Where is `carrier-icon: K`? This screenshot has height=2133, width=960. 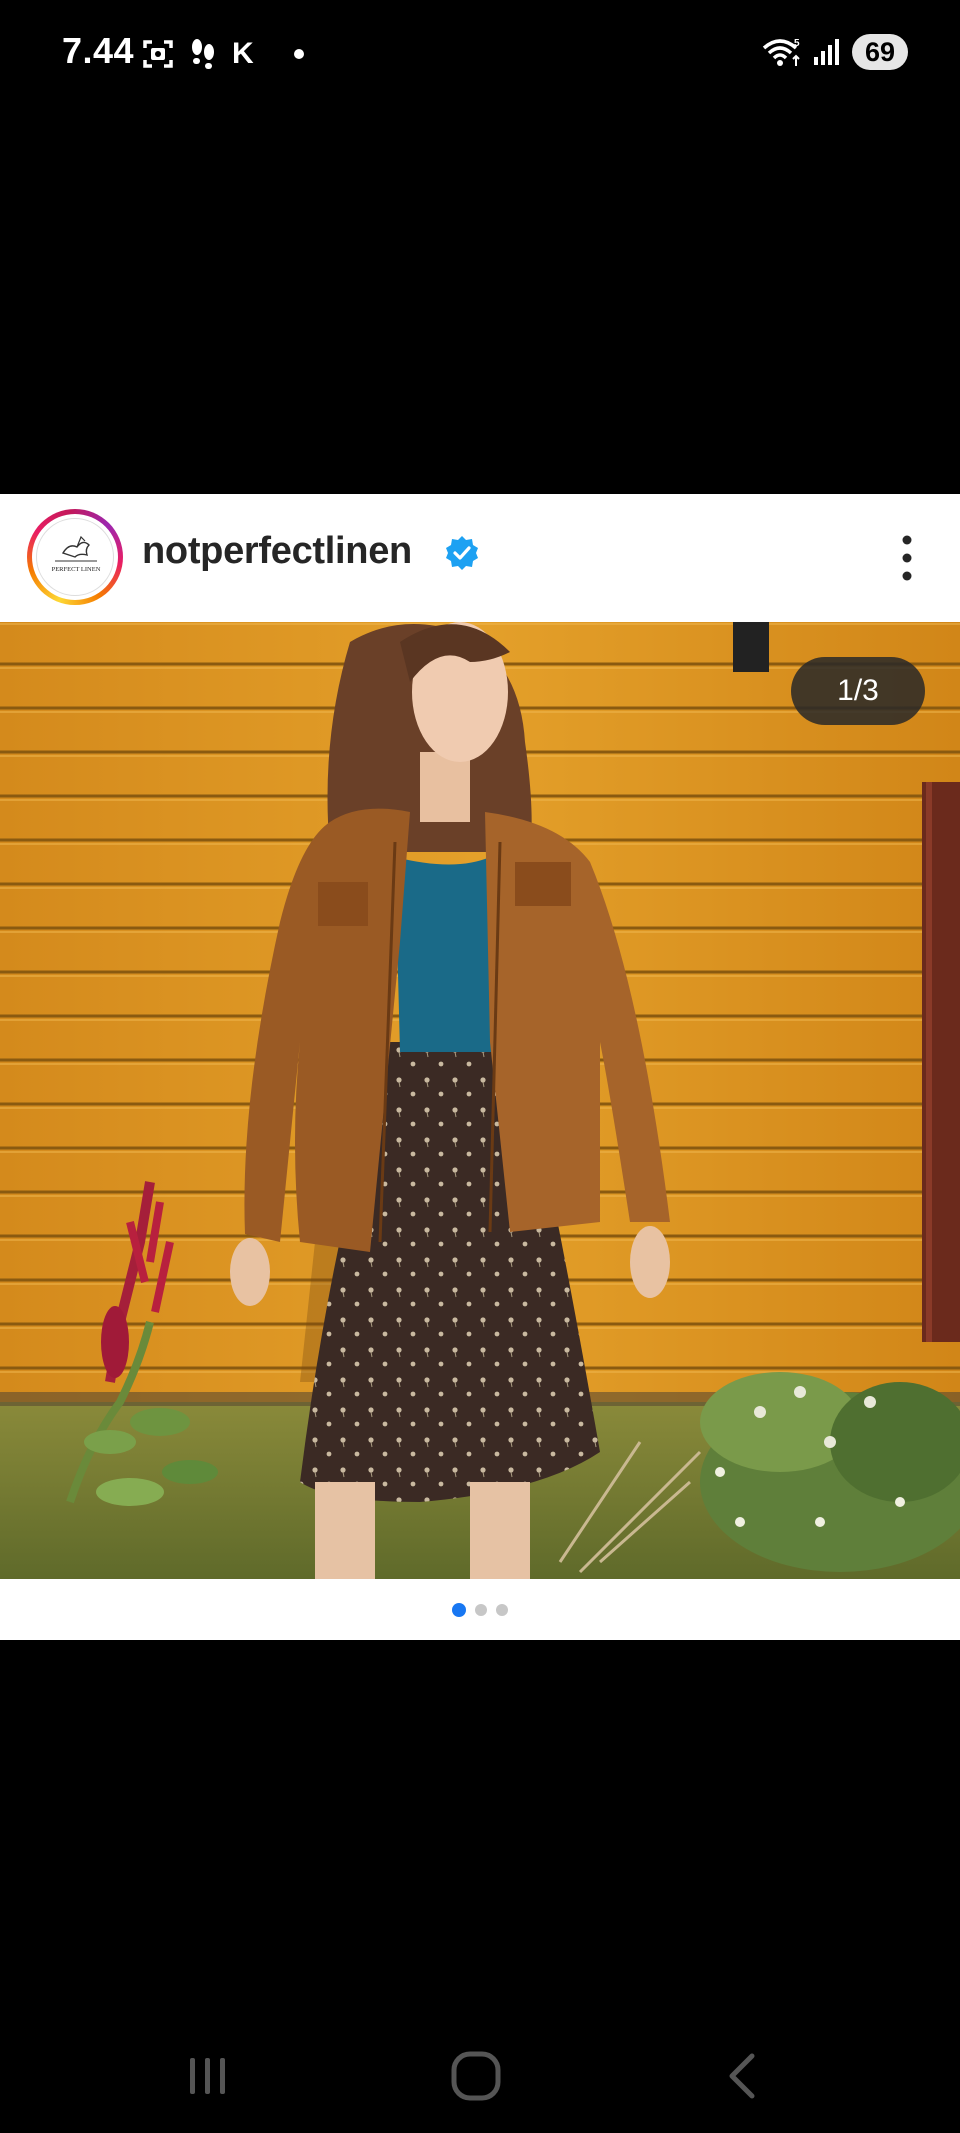
carrier-icon: K is located at coordinates (243, 53).